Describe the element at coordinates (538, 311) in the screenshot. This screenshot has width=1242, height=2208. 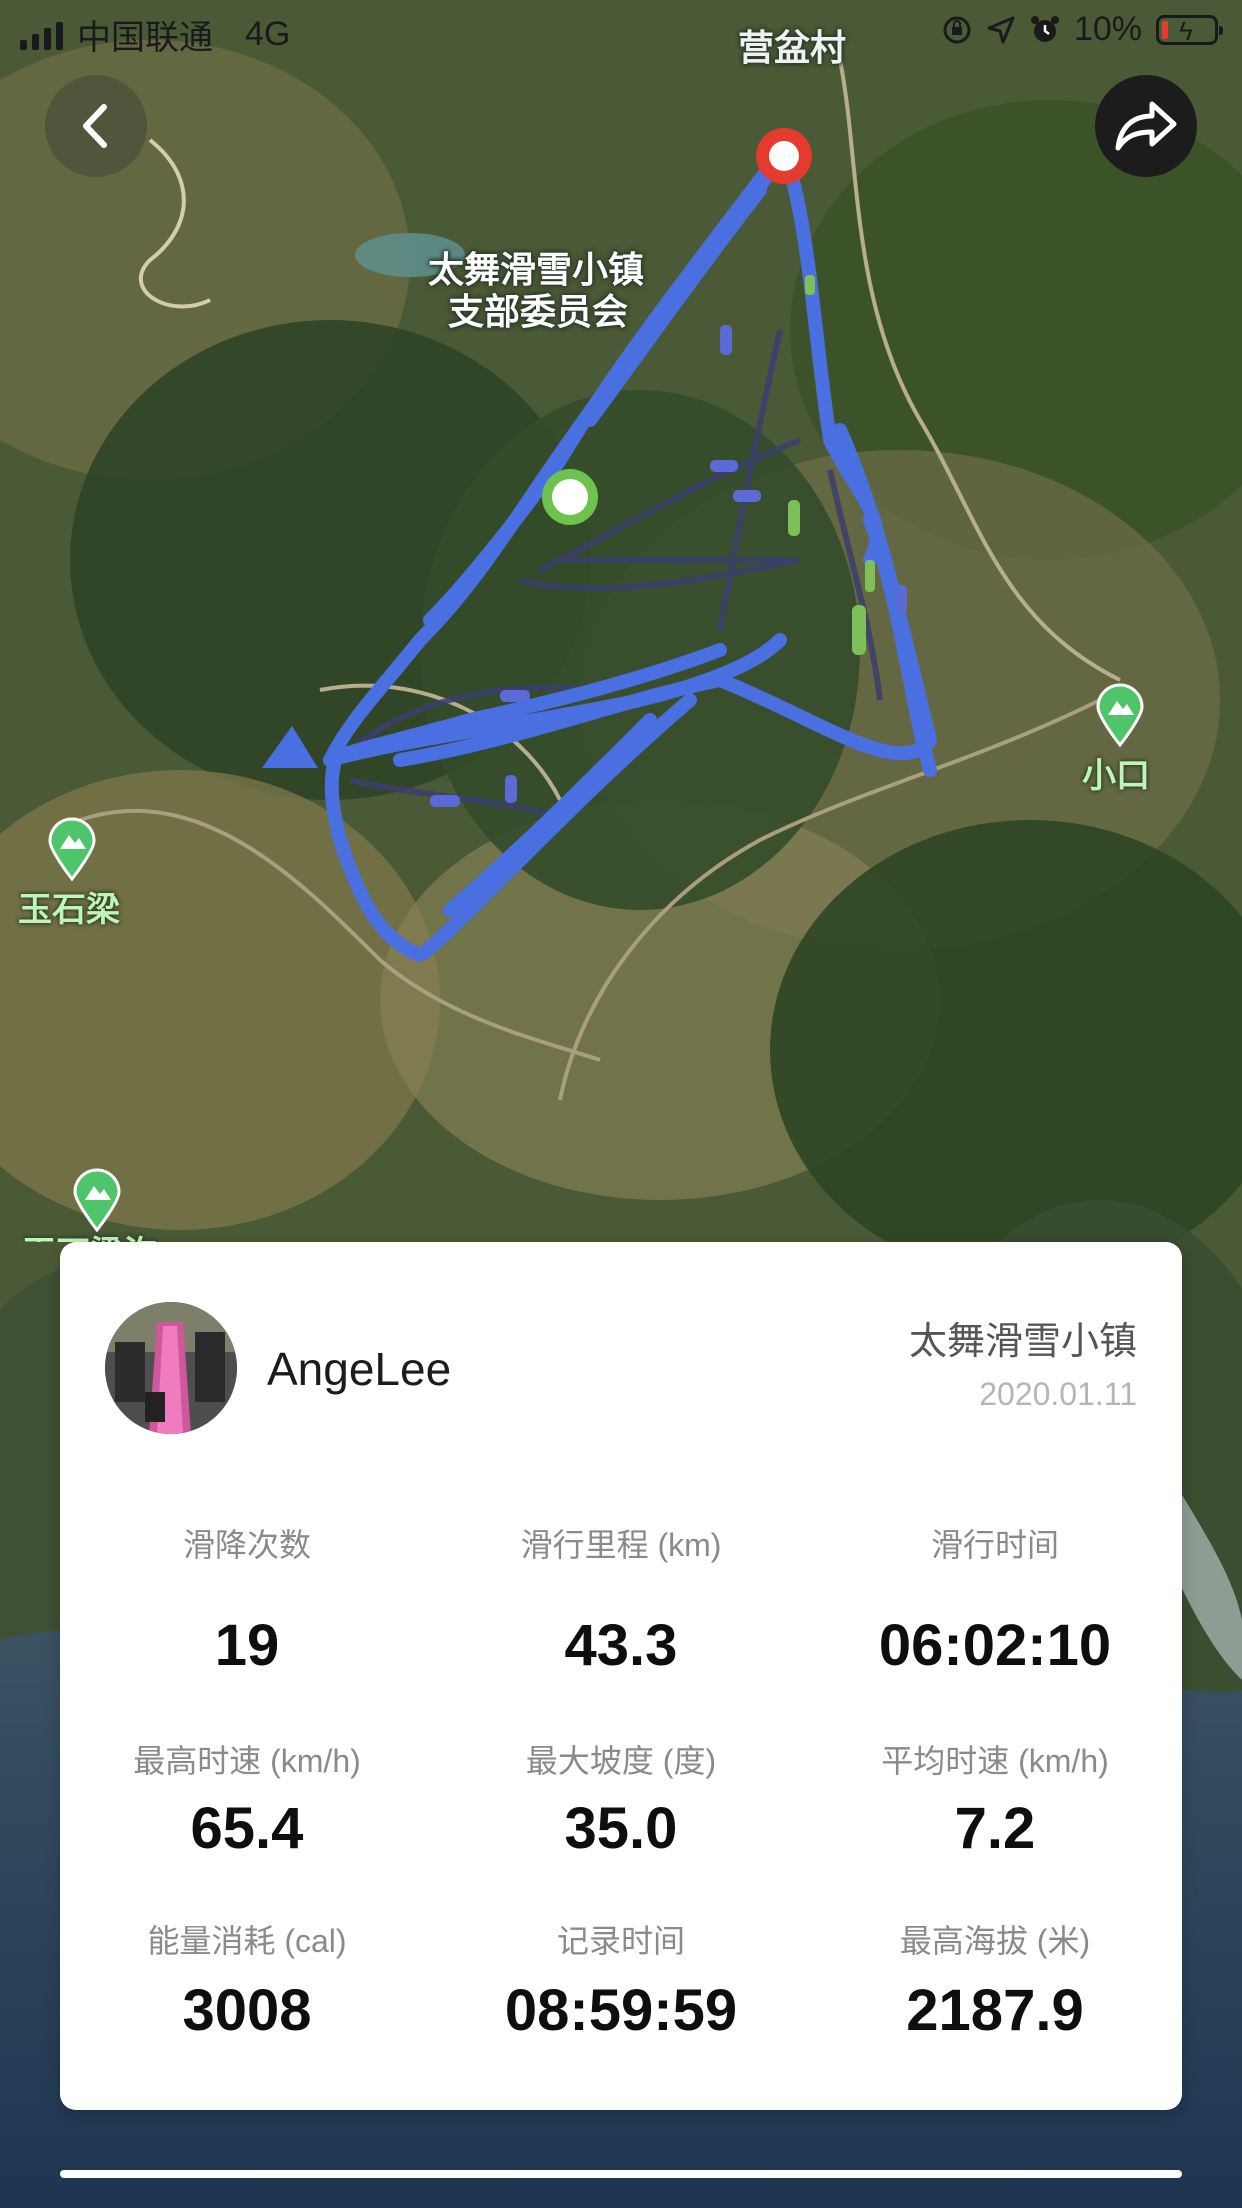
I see `map-label-committee-line2: 支部委员会` at that location.